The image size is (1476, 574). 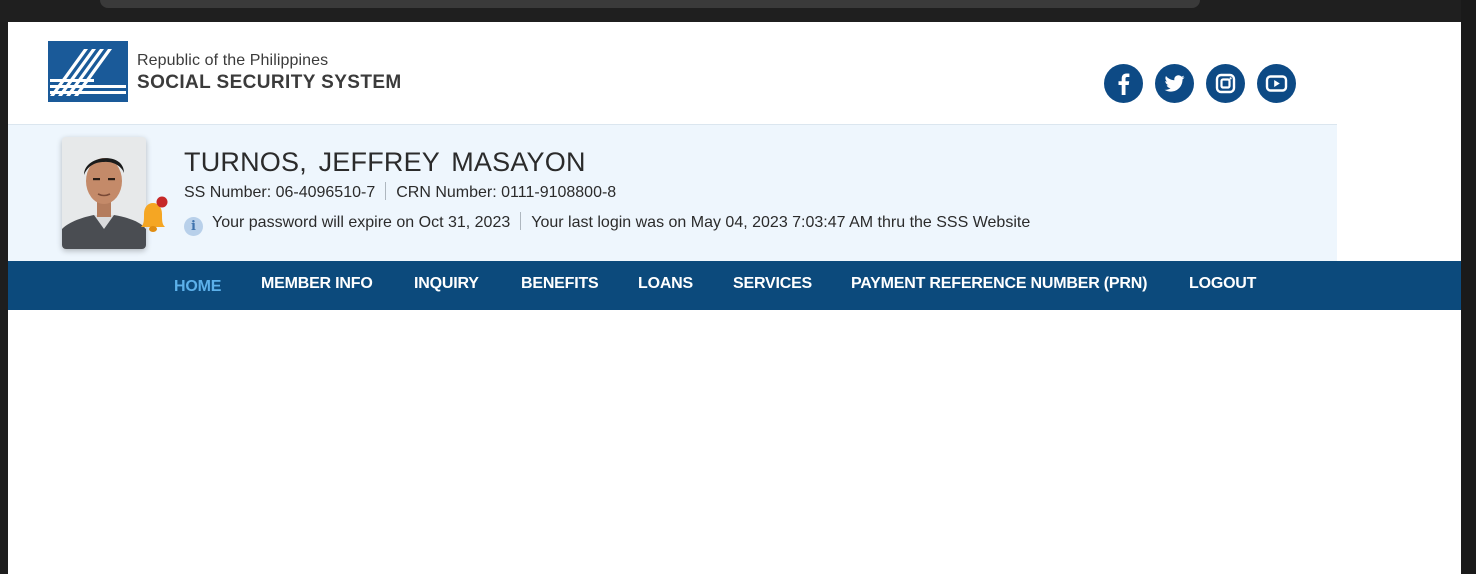 What do you see at coordinates (317, 284) in the screenshot?
I see `nav-member-info: MEMBER INFO` at bounding box center [317, 284].